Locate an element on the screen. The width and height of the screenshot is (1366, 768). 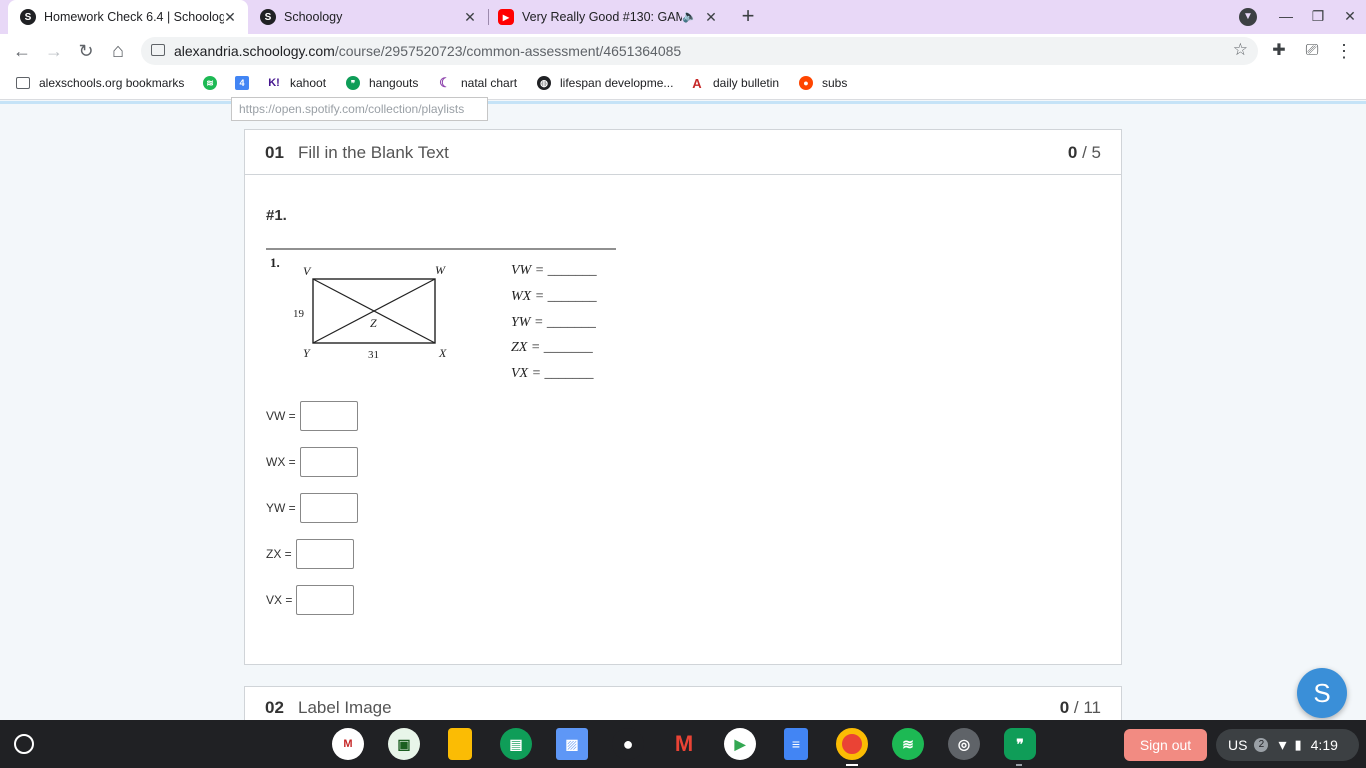
answer-row-vx: VX = is located at coordinates (310, 600).